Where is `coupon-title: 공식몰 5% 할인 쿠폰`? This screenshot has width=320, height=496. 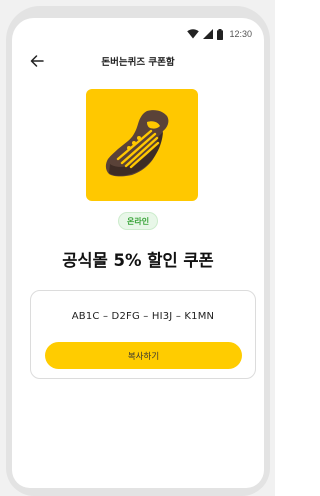 coupon-title: 공식몰 5% 할인 쿠폰 is located at coordinates (138, 260).